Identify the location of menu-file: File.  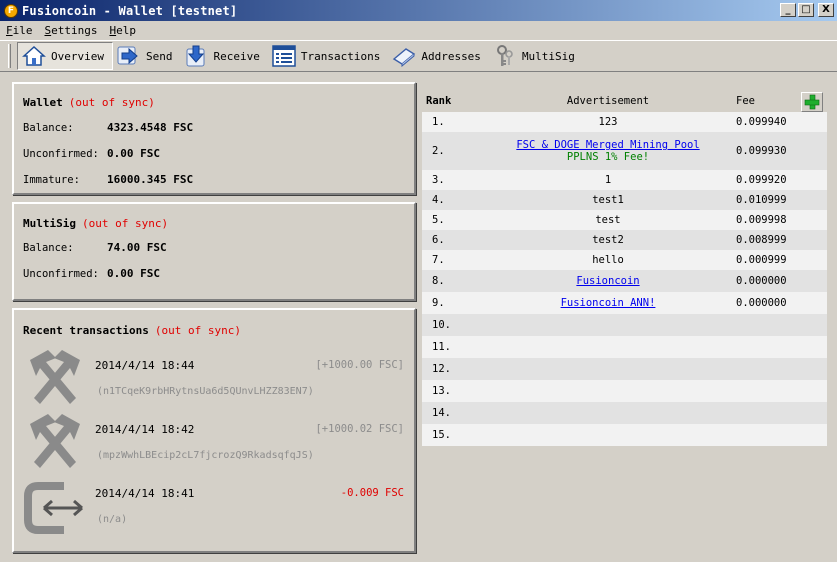
(19, 30).